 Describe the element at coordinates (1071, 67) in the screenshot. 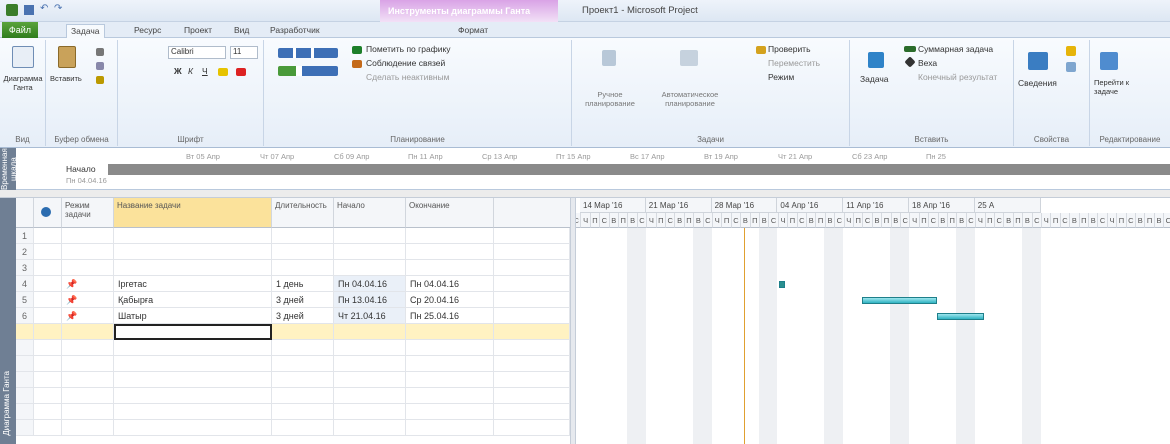

I see `details-icon` at that location.